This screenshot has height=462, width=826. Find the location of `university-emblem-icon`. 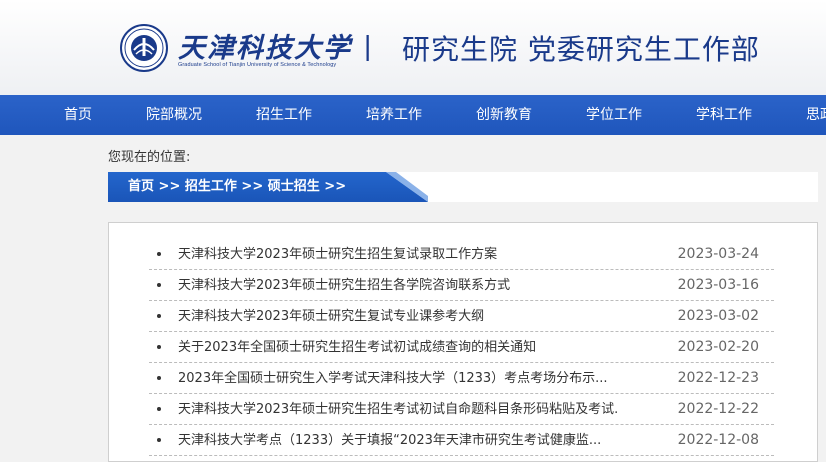

university-emblem-icon is located at coordinates (144, 48).